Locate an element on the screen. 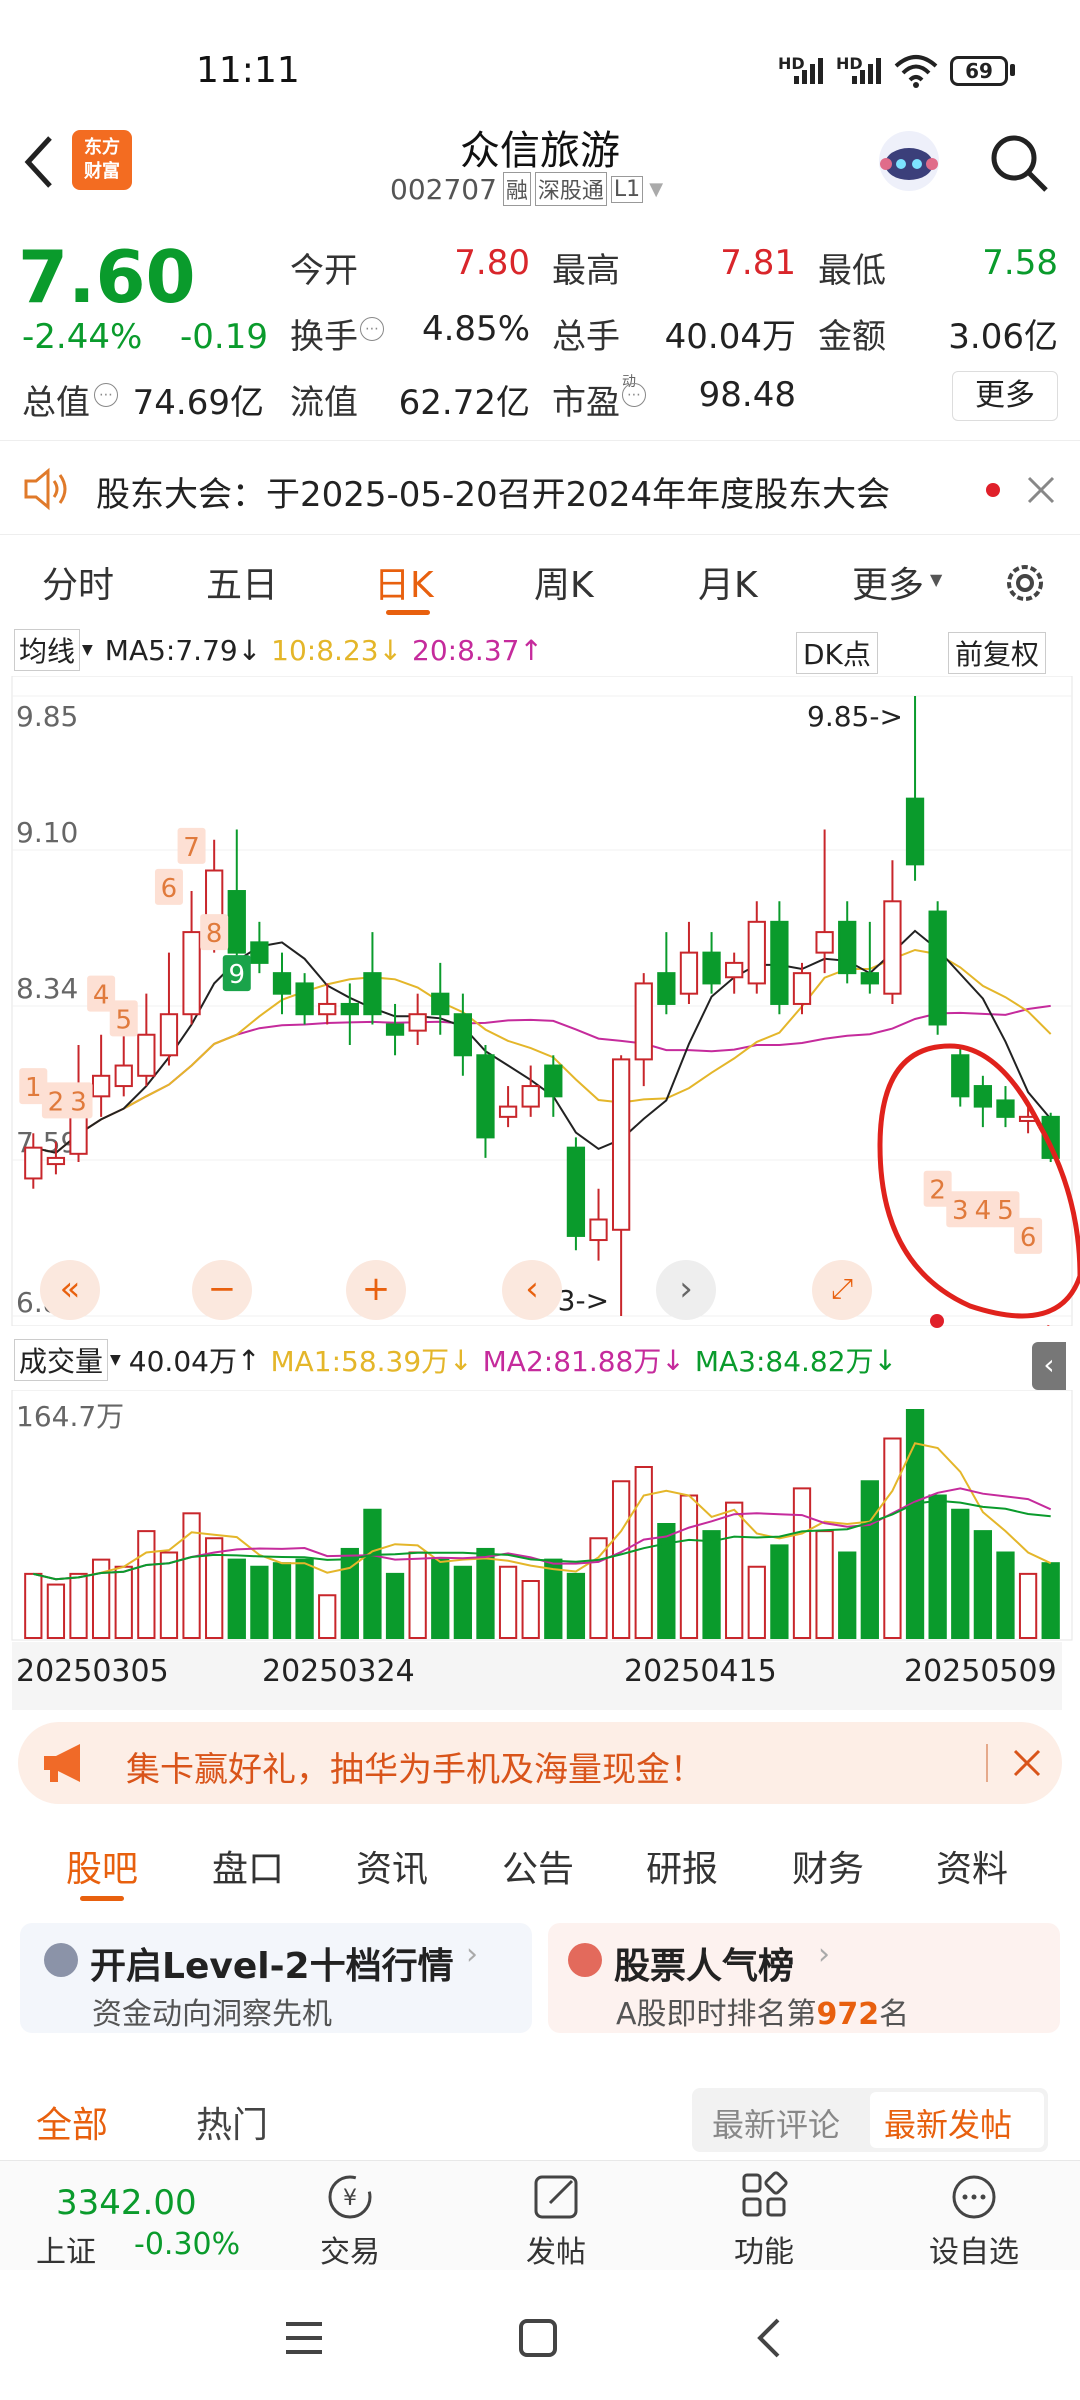 This screenshot has height=2400, width=1080. index-ticker: 3342.00 上证 -0.30% is located at coordinates (125, 2216).